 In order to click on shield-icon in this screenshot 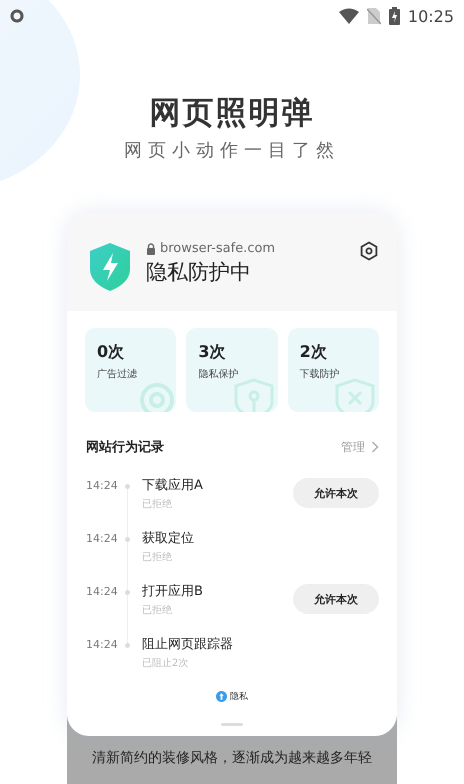, I will do `click(110, 267)`.